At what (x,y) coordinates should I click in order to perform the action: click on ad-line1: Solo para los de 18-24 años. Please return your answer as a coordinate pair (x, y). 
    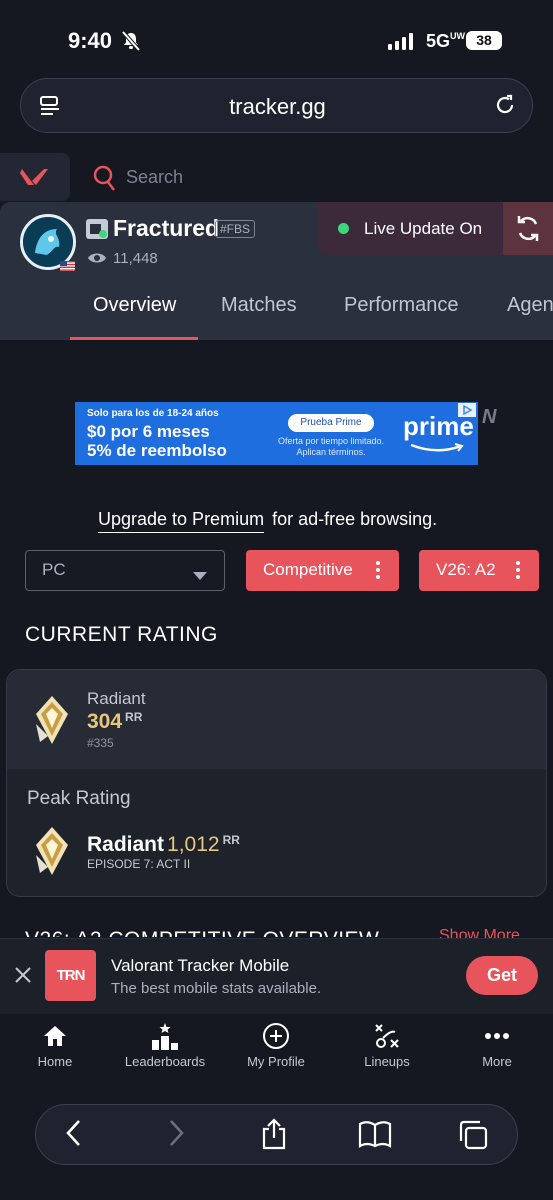
    Looking at the image, I should click on (153, 413).